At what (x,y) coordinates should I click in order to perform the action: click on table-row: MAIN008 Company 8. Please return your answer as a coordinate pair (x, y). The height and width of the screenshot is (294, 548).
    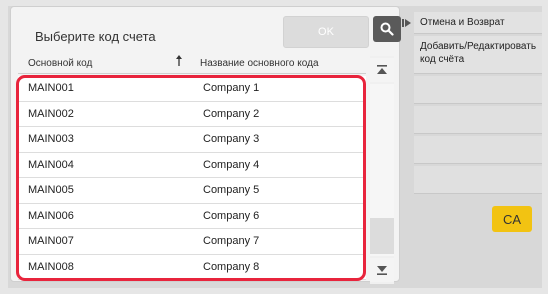
    Looking at the image, I should click on (192, 267).